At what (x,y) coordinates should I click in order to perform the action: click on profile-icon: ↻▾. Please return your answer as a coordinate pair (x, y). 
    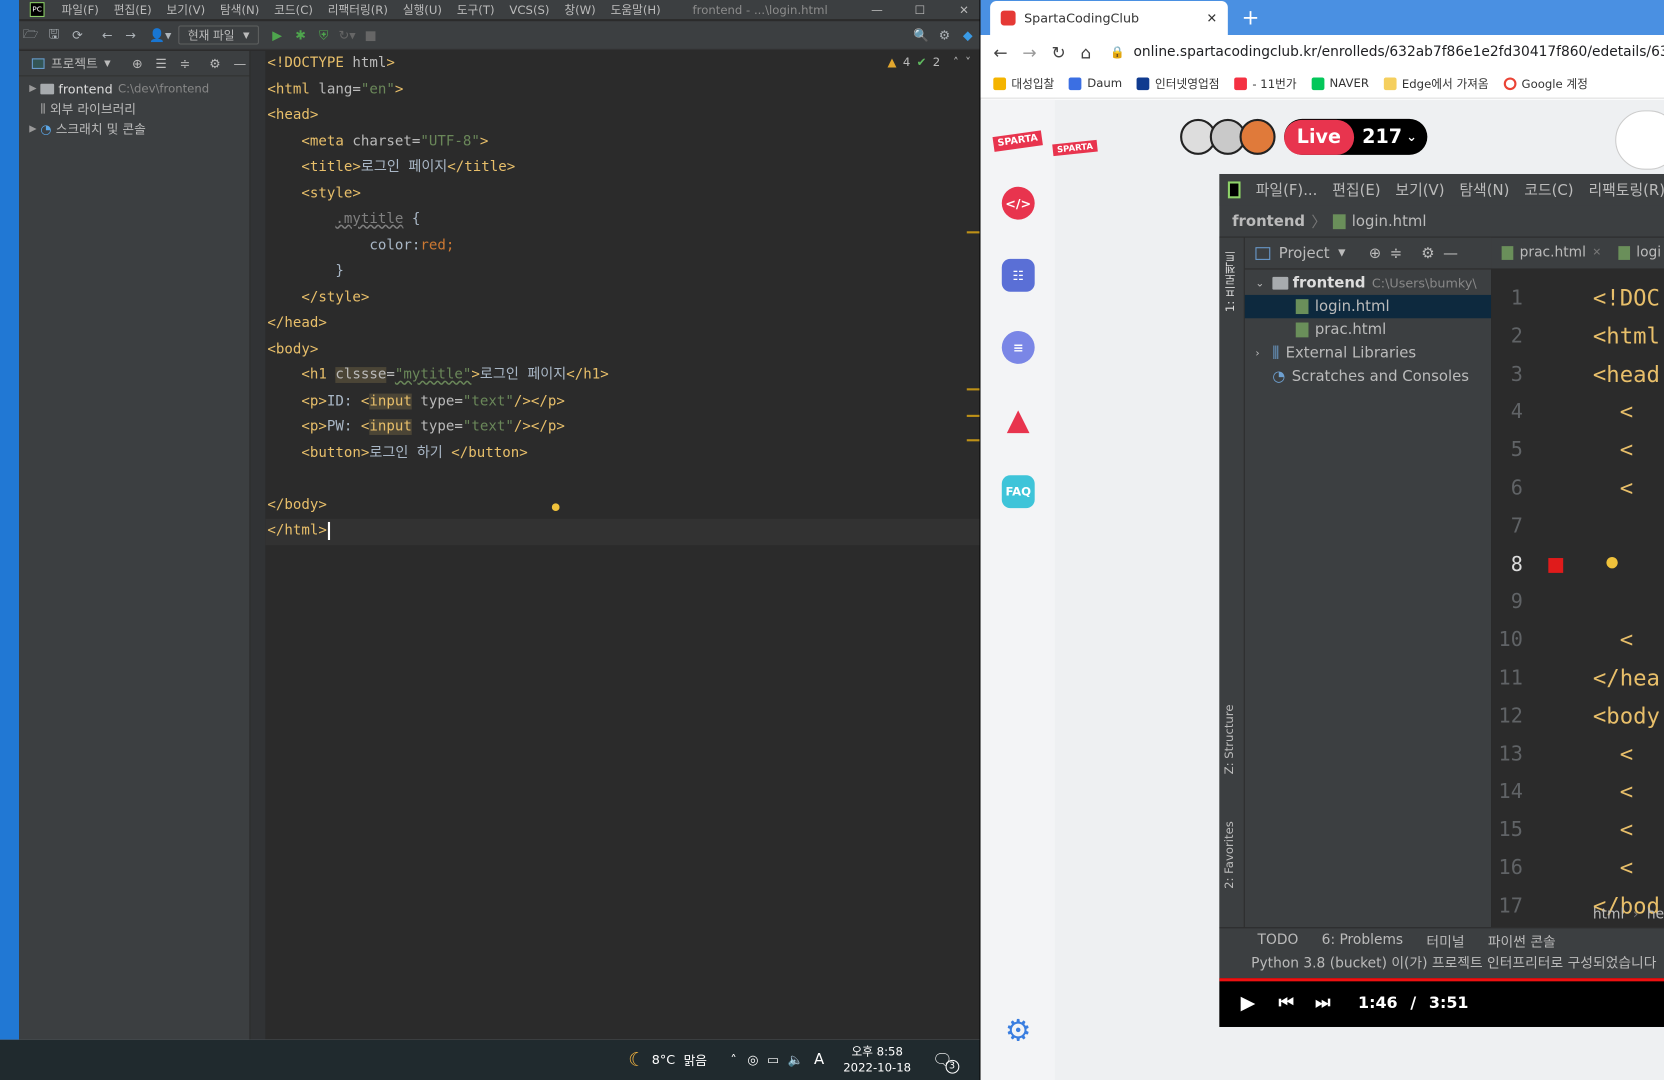
    Looking at the image, I should click on (346, 34).